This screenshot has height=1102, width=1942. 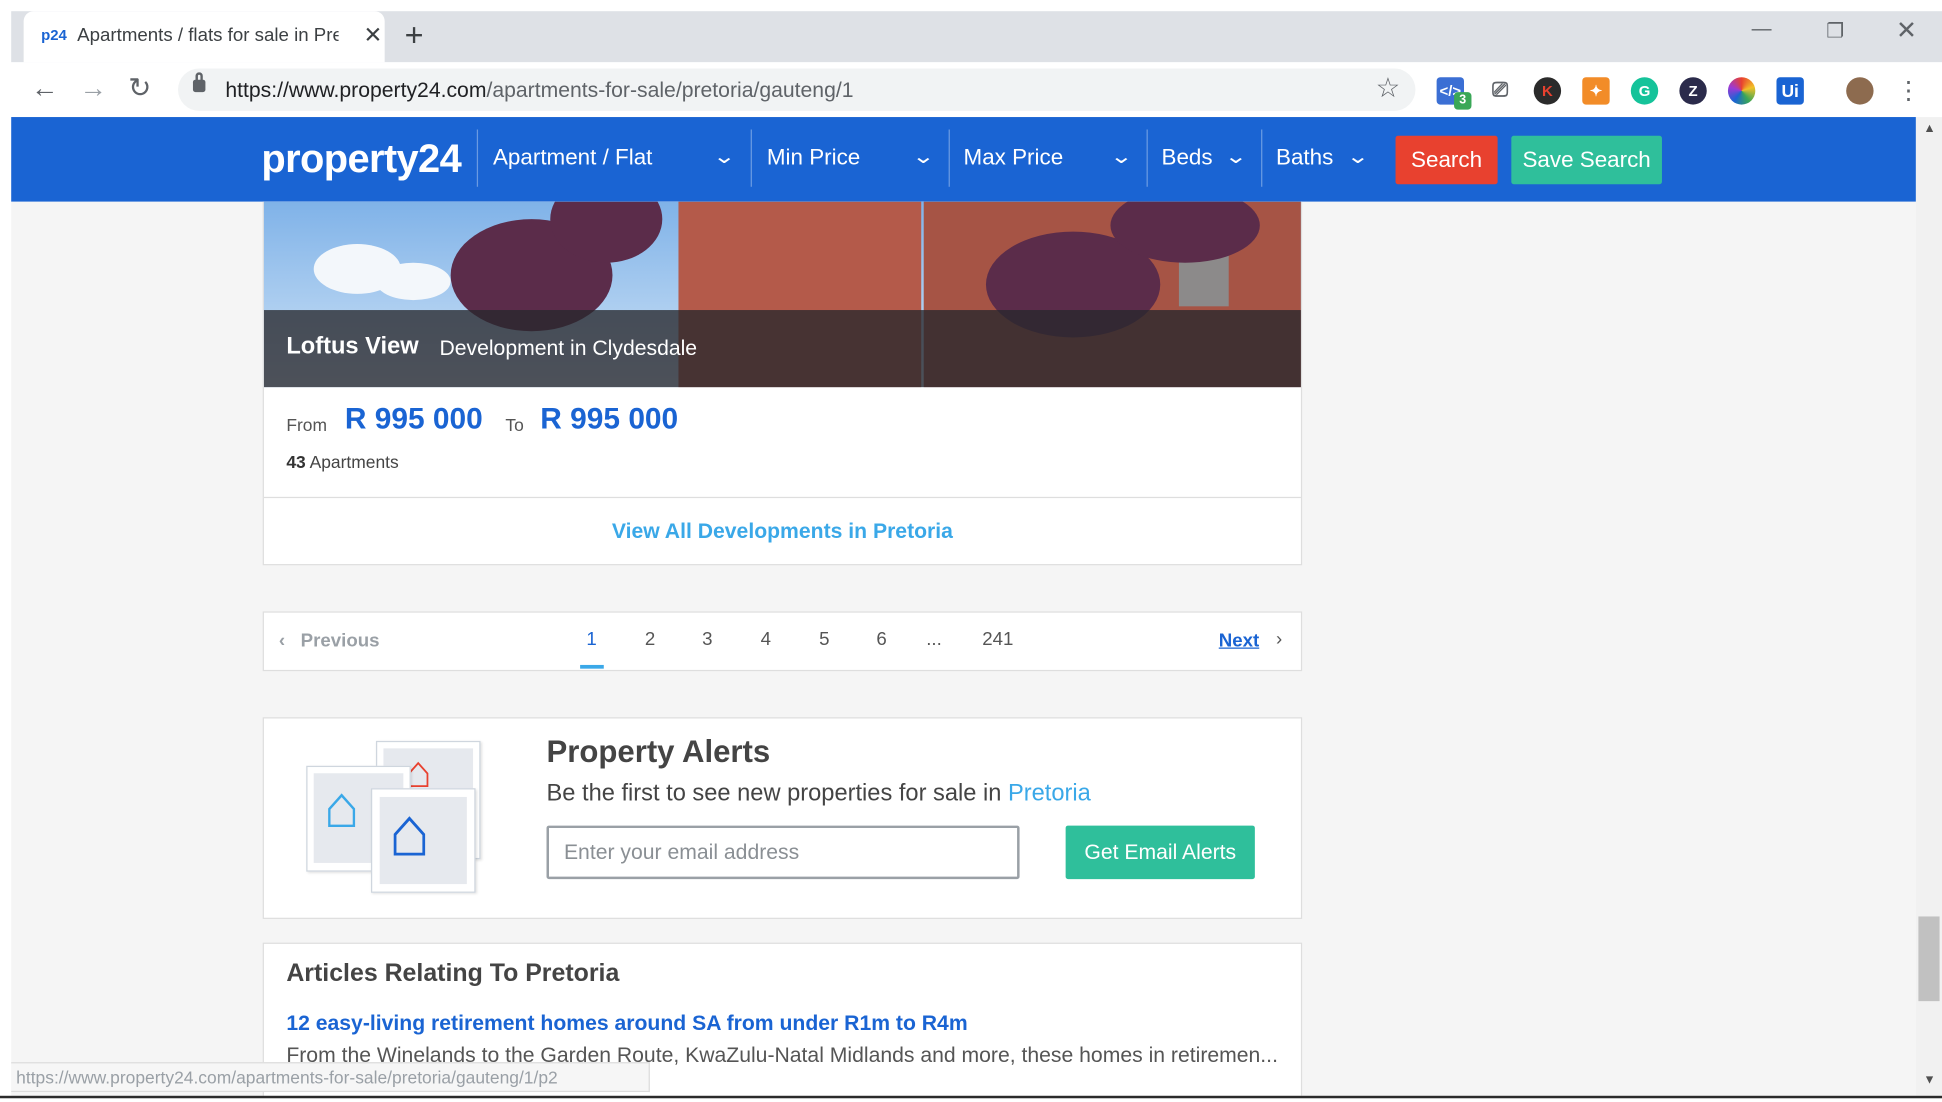 What do you see at coordinates (342, 462) in the screenshot?
I see `unit-count: 43 Apartments` at bounding box center [342, 462].